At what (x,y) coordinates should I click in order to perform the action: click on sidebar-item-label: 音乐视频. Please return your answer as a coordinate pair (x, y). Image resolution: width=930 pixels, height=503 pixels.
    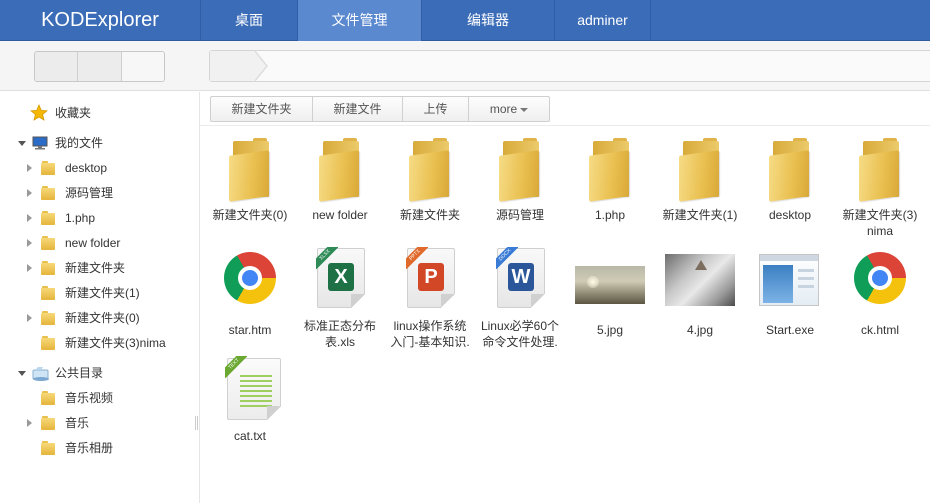
    Looking at the image, I should click on (89, 398).